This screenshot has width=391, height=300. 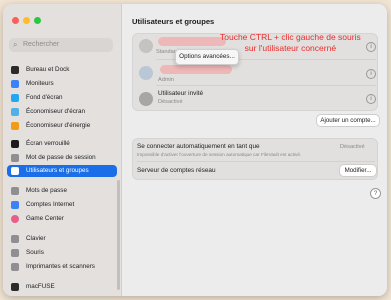 I want to click on auto-login-value: Désactivé, so click(x=352, y=147).